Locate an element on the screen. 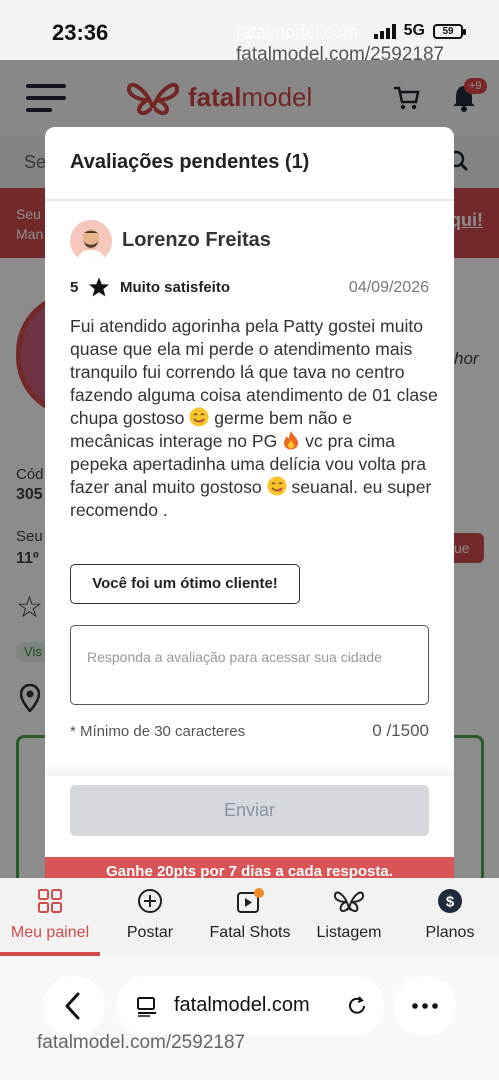 Image resolution: width=499 pixels, height=1080 pixels. dollar-coin-icon: $ is located at coordinates (450, 901).